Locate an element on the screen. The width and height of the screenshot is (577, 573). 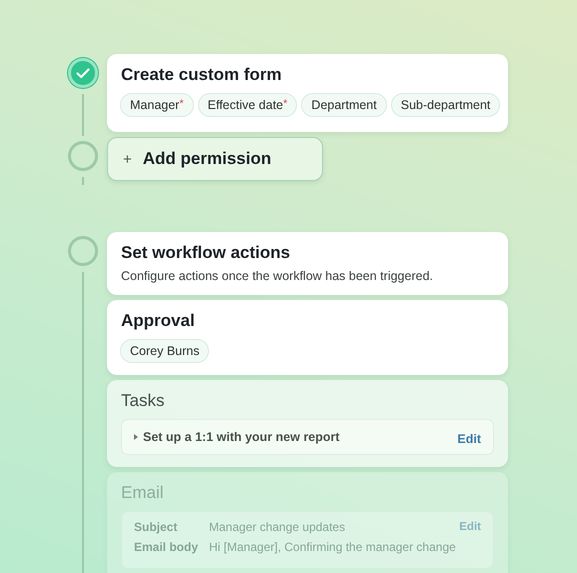
field-value: Manager change updates is located at coordinates (277, 527).